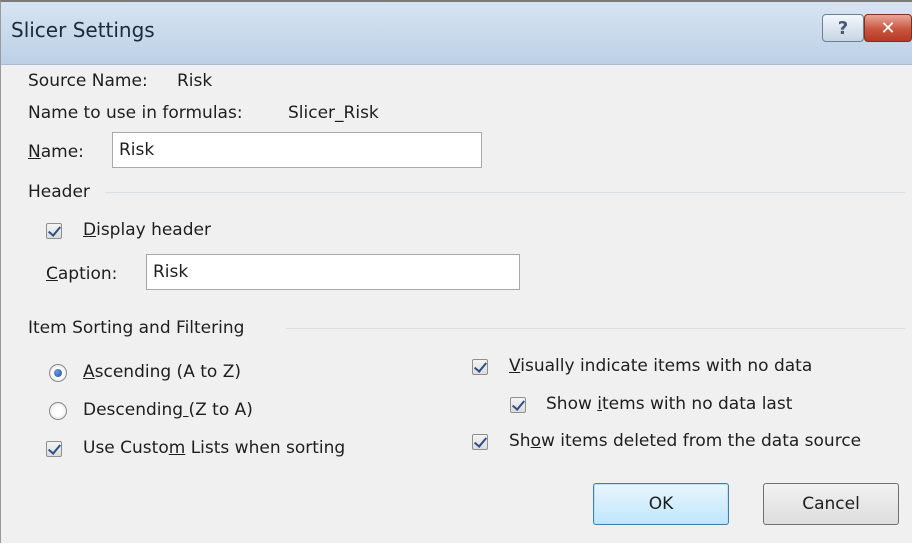 The image size is (912, 545). I want to click on ascending-label: Ascending (A to Z), so click(162, 372).